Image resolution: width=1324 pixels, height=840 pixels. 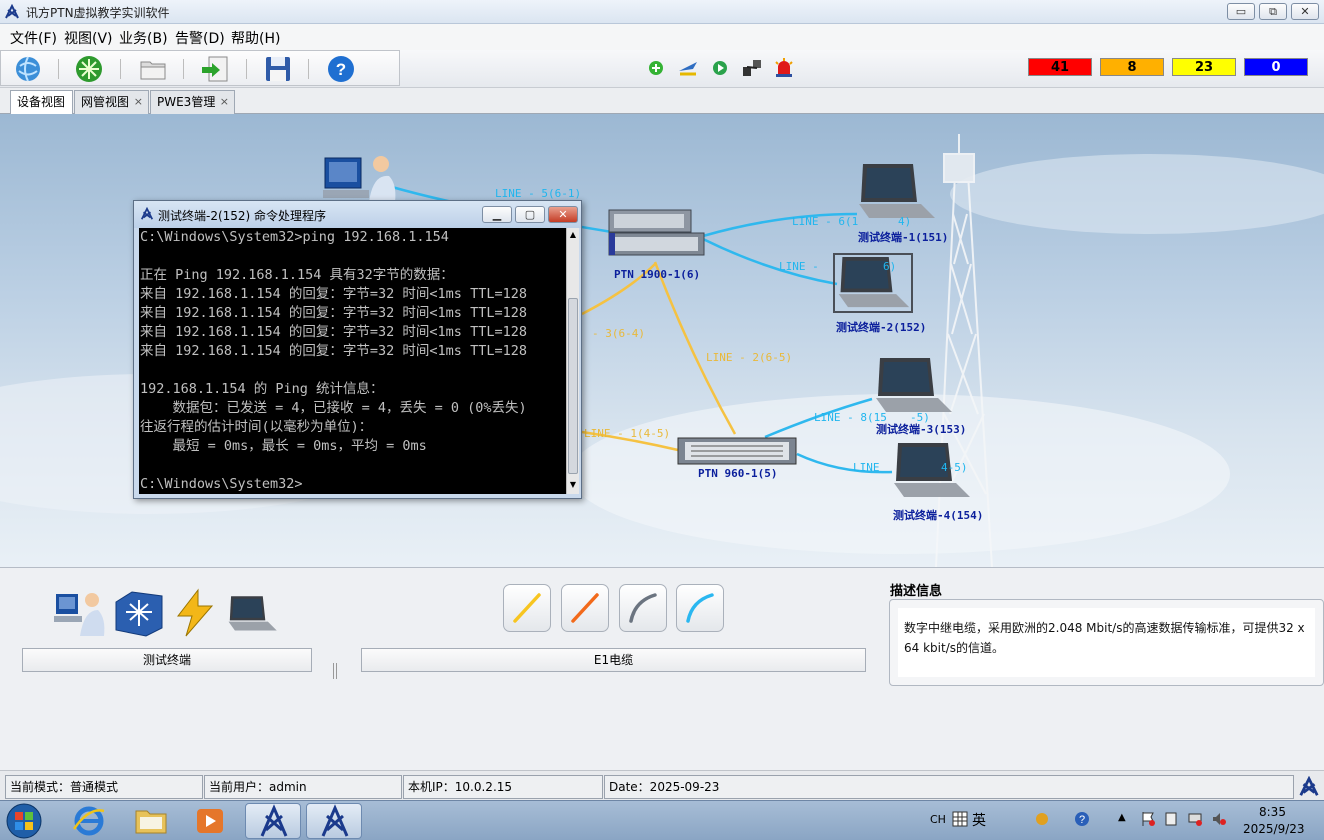 I want to click on menu-alarm: 告警(D), so click(x=200, y=38).